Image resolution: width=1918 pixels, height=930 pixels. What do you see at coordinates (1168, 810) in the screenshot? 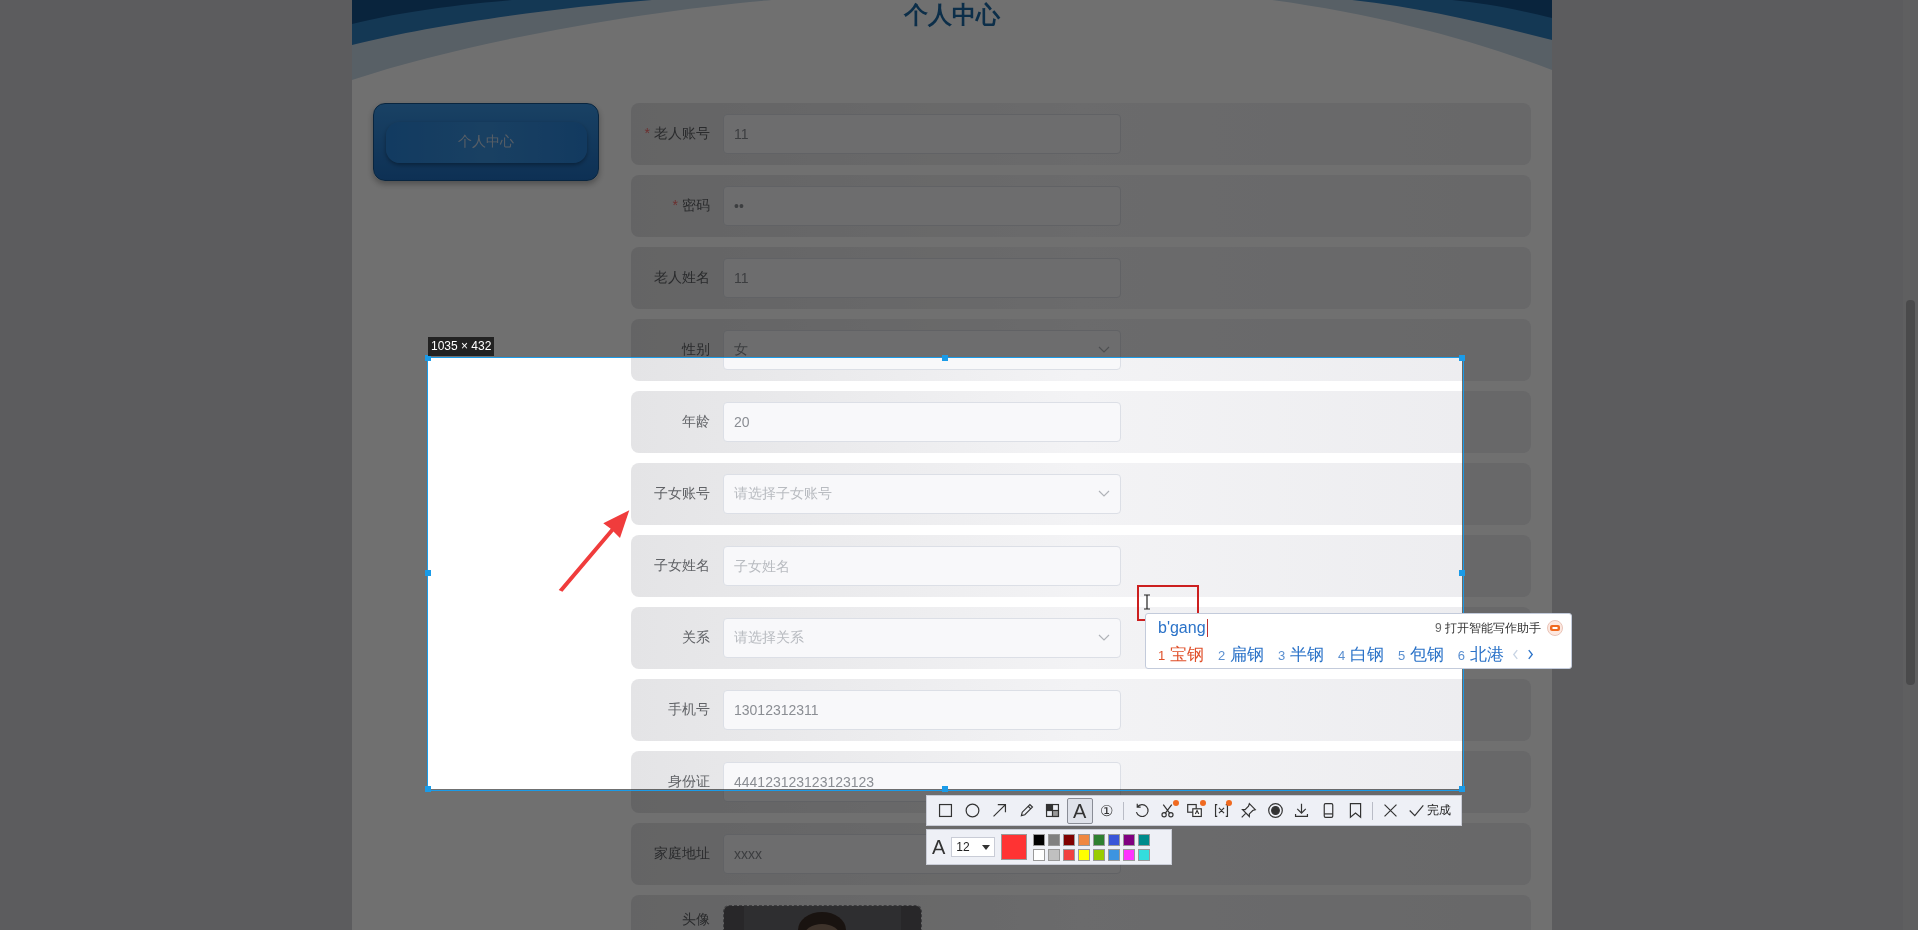
I see `scissors-icon` at bounding box center [1168, 810].